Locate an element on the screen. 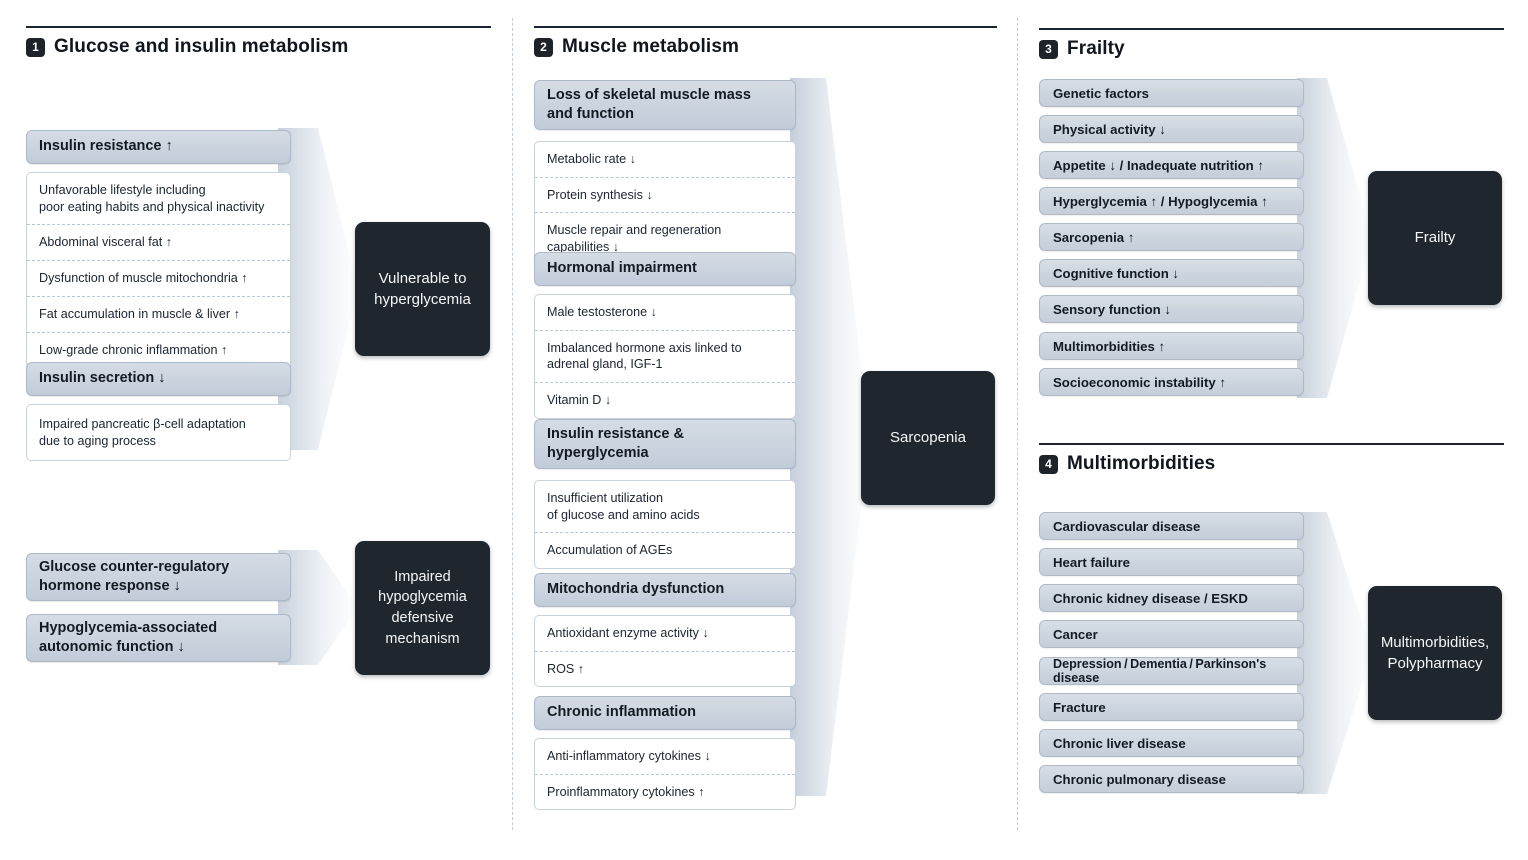 This screenshot has height=860, width=1528. list-item: Male testosterone ↓ is located at coordinates (602, 312).